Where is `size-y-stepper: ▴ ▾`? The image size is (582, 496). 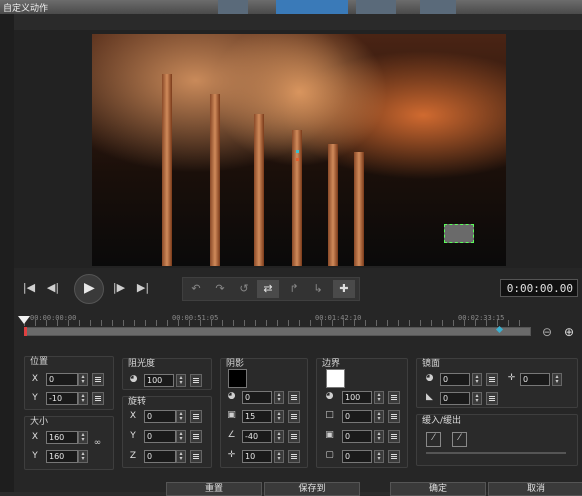 size-y-stepper: ▴ ▾ is located at coordinates (83, 456).